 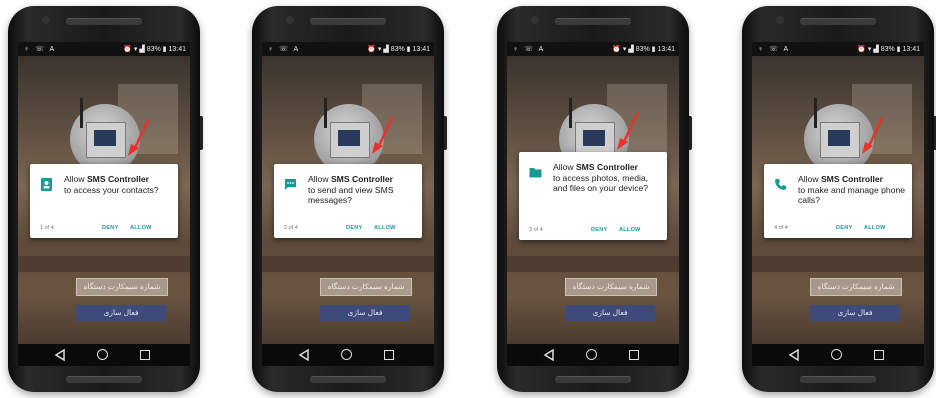 I want to click on permission-counter: 1 of 4, so click(x=47, y=228).